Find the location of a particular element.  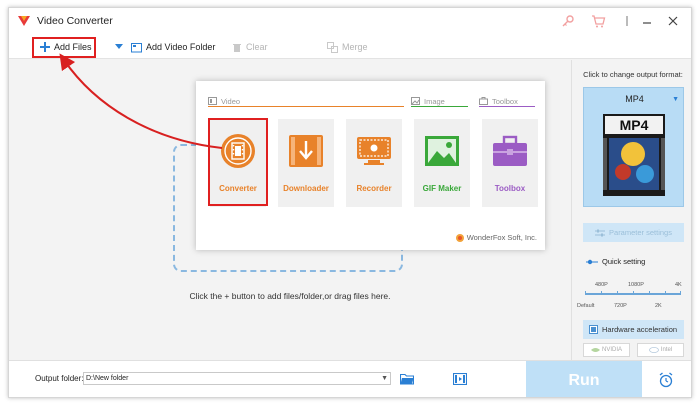

hardware-acceleration-toggle: Hardware acceleration is located at coordinates (633, 329).